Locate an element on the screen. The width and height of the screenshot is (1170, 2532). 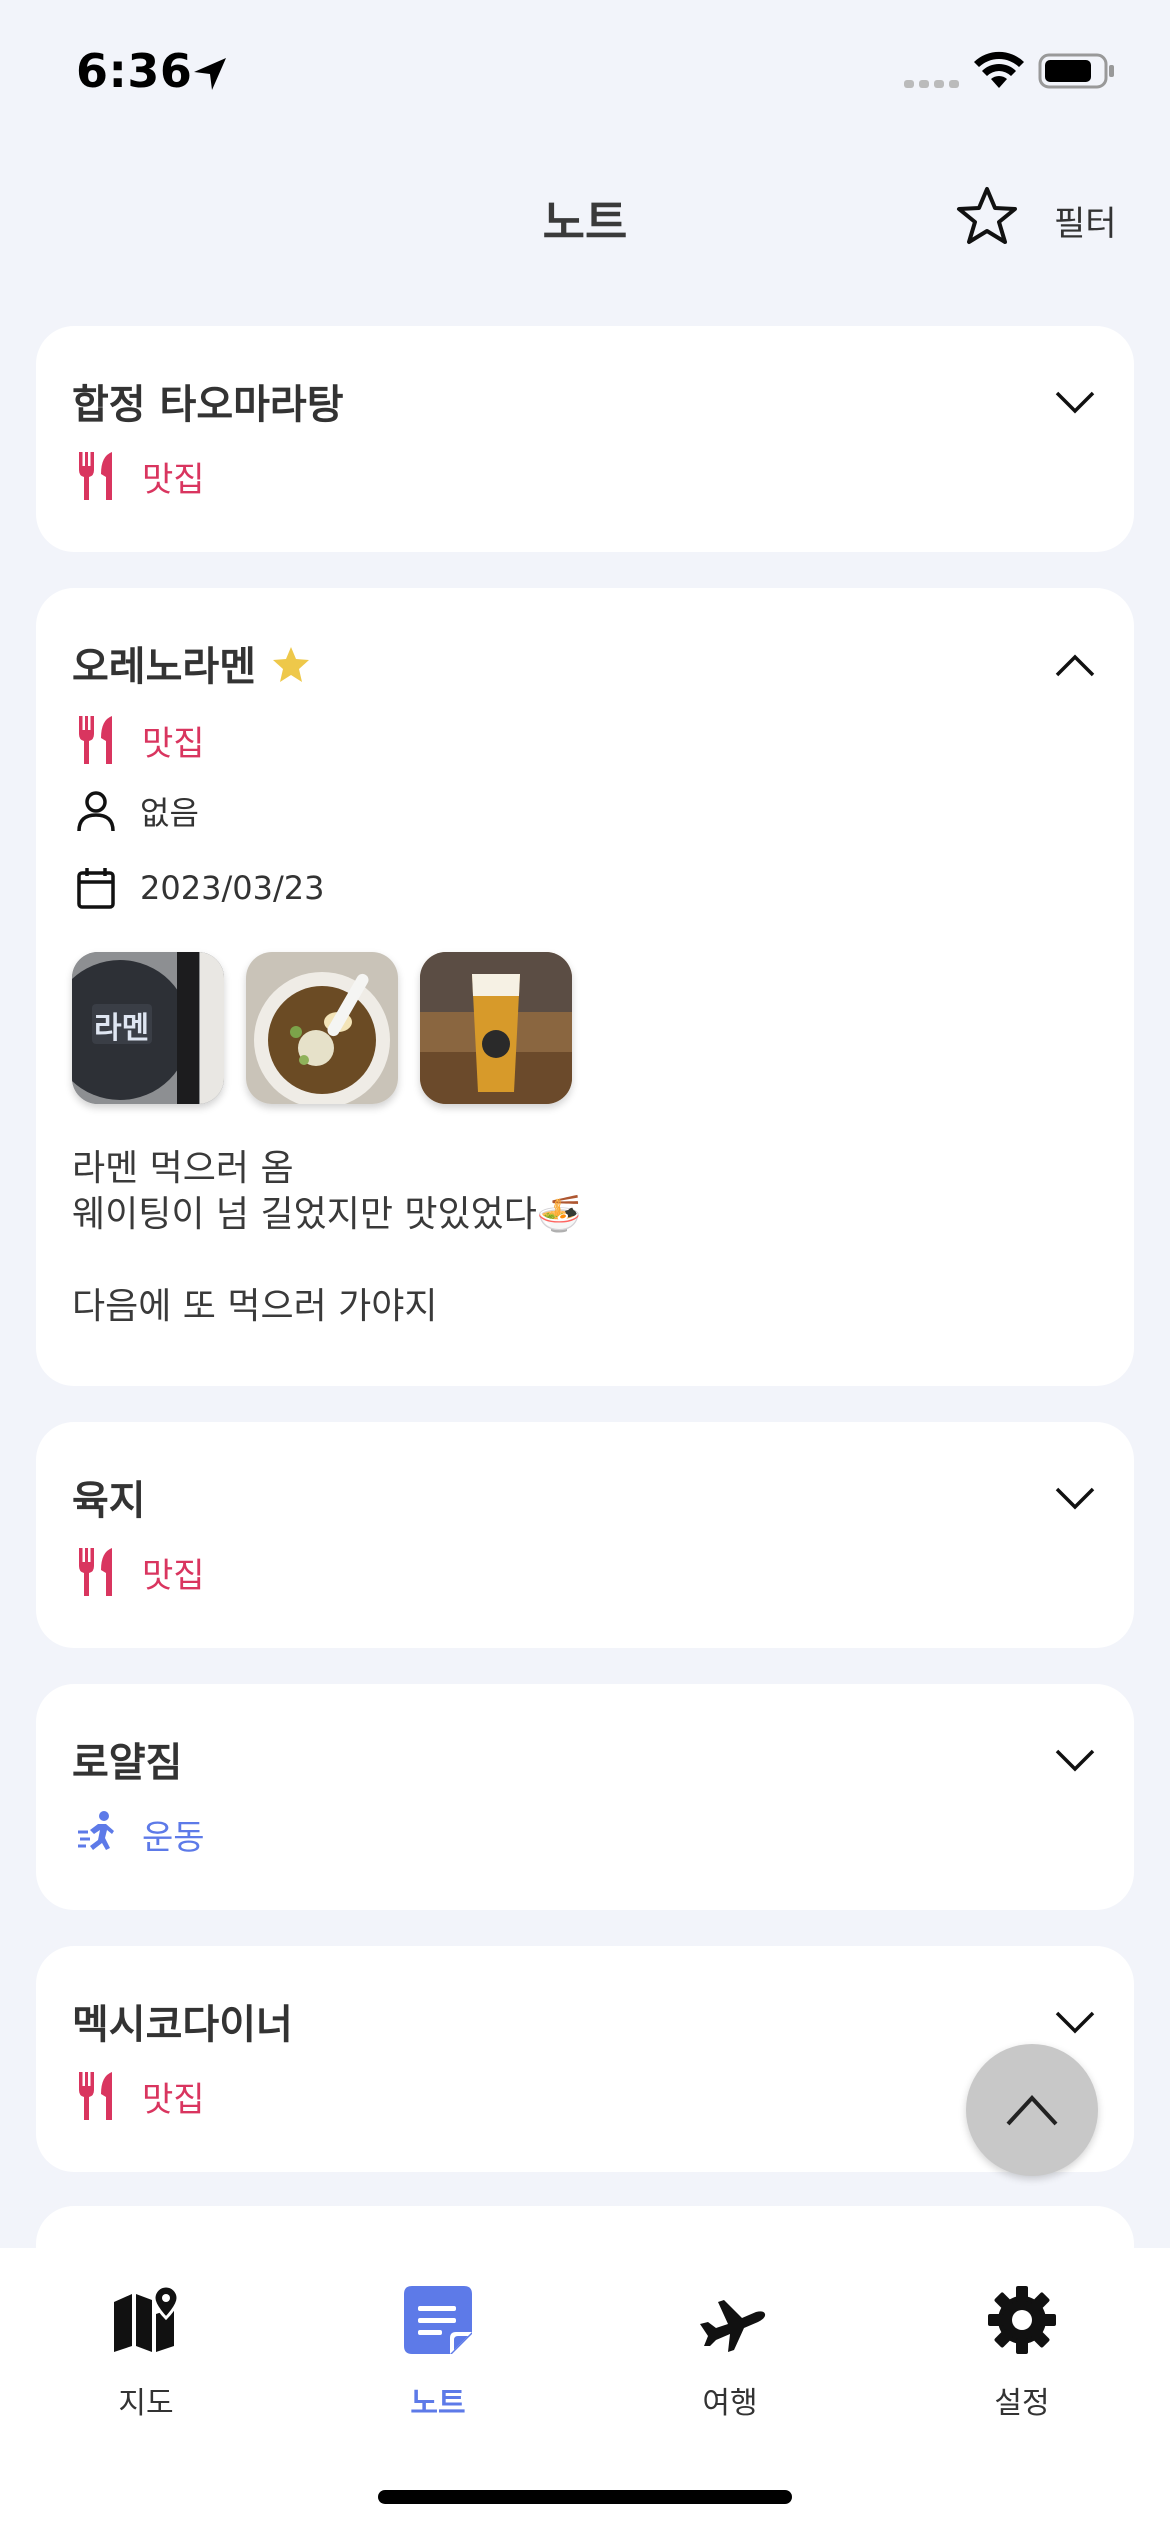
note-memo: 라멘 먹으러 옴 웨이팅이 넘 길었지만 맛있었다🍜 다음에 또 먹으러 가야지 is located at coordinates (327, 1238).